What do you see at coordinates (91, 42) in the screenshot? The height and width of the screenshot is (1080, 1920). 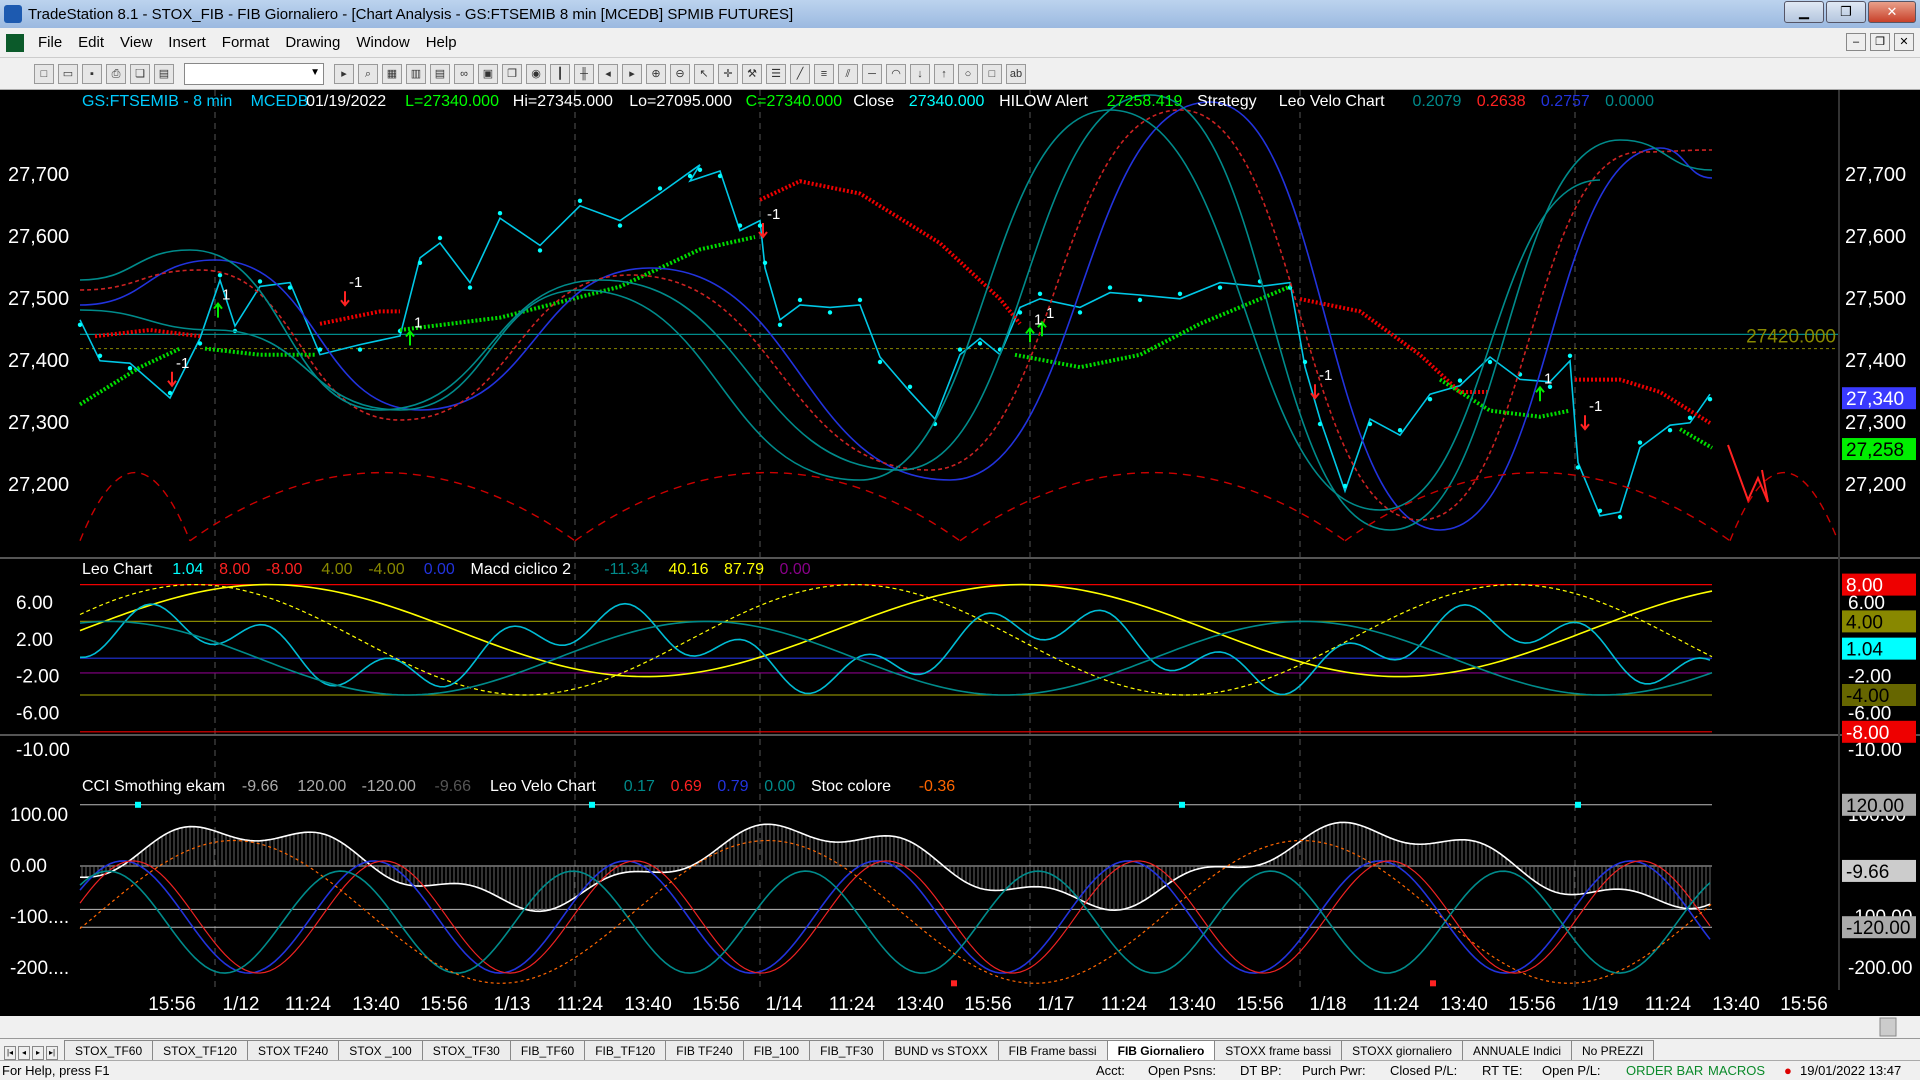 I see `menu-edit: Edit` at bounding box center [91, 42].